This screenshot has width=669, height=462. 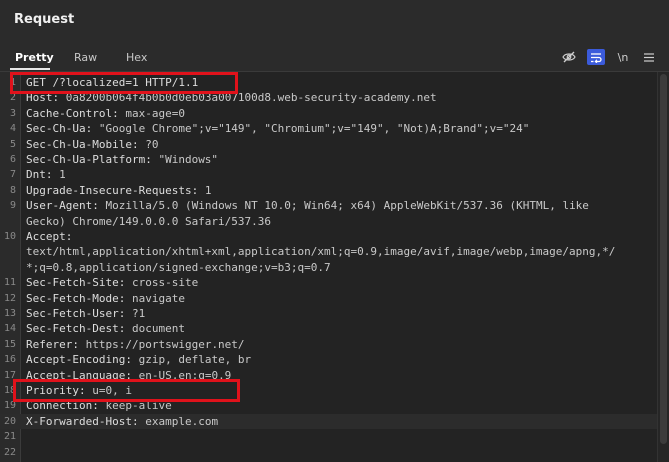 What do you see at coordinates (62, 129) in the screenshot?
I see `header-name: Sec-Ch-Ua:` at bounding box center [62, 129].